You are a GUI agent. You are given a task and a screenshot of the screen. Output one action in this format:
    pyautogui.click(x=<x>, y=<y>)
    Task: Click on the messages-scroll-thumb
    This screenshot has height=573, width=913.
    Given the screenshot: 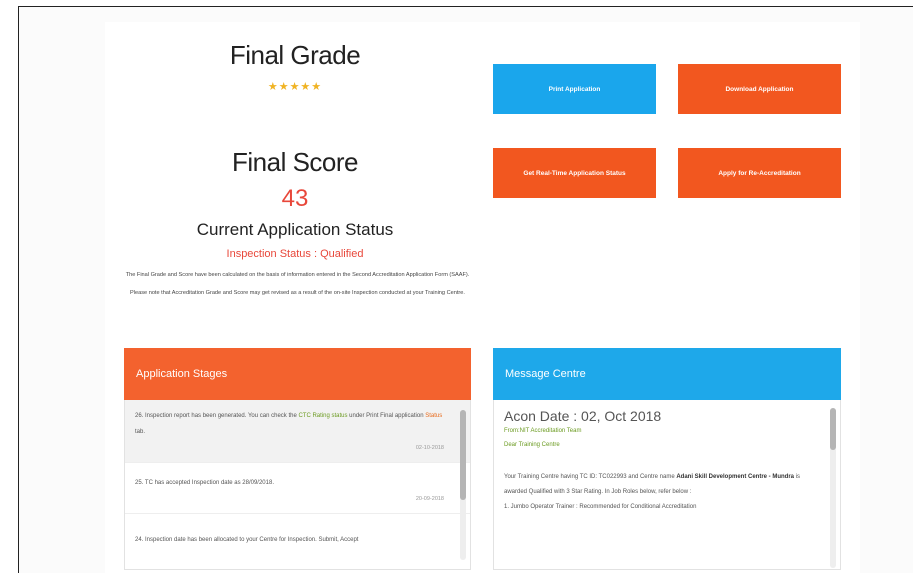 What is the action you would take?
    pyautogui.click(x=833, y=429)
    